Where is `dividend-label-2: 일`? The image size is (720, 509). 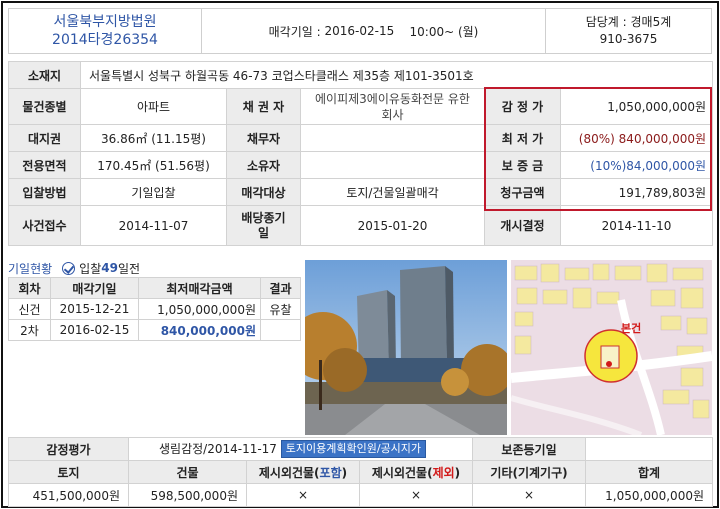
dividend-label-2: 일 is located at coordinates (263, 232).